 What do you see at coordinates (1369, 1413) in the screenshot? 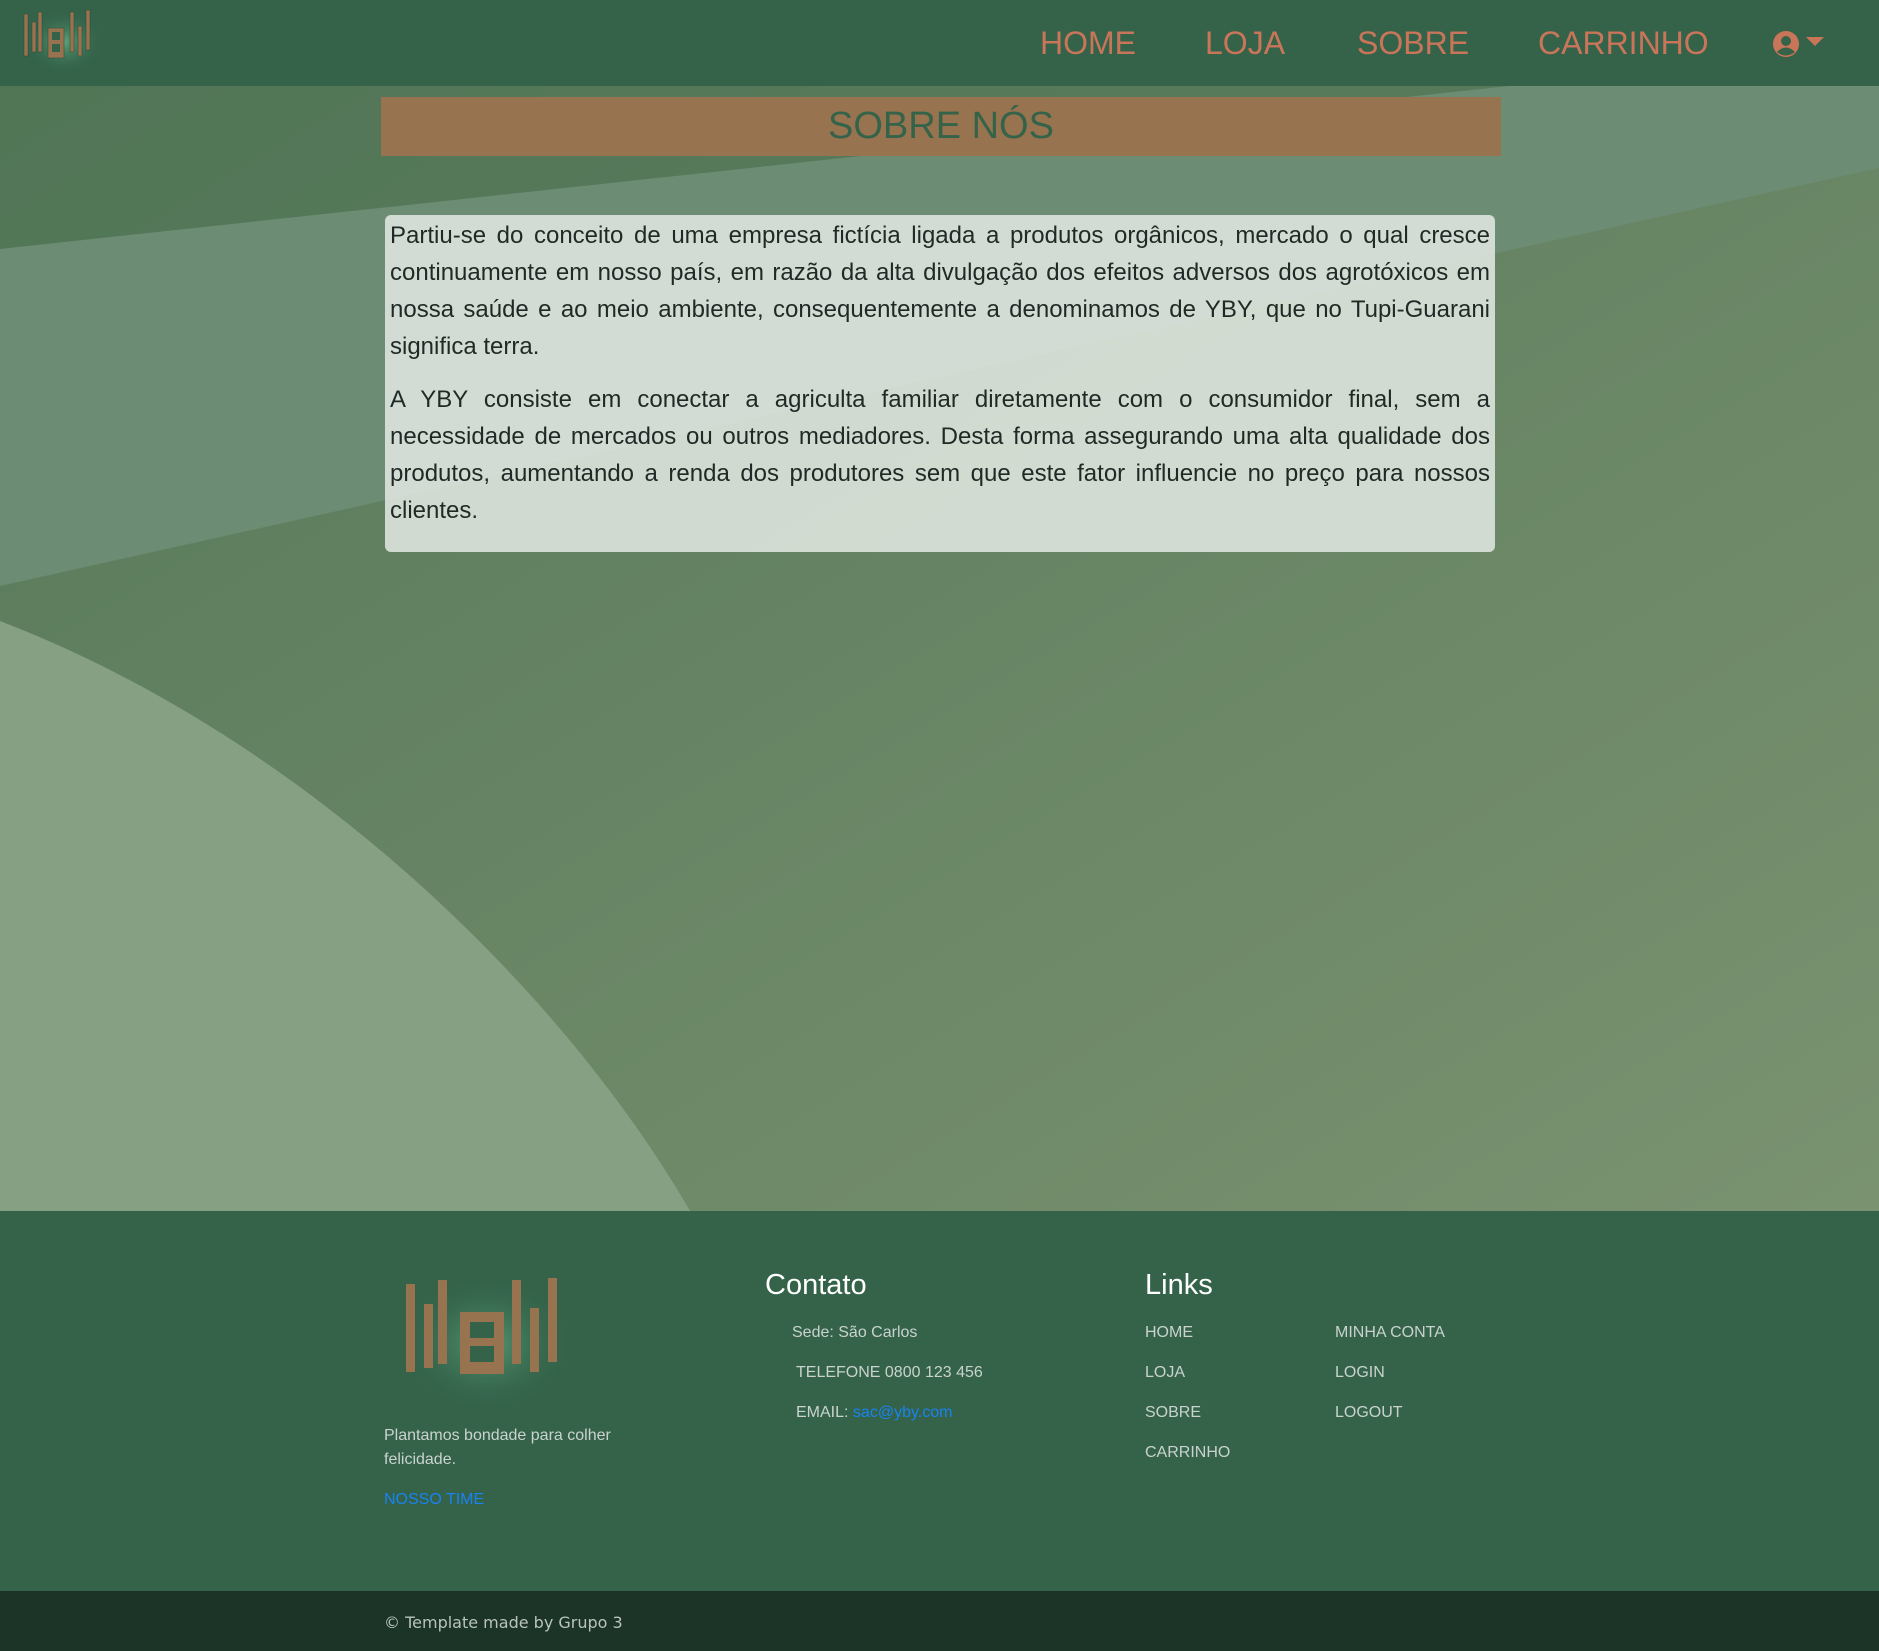
I see `footer-link-logout: LOGOUT` at bounding box center [1369, 1413].